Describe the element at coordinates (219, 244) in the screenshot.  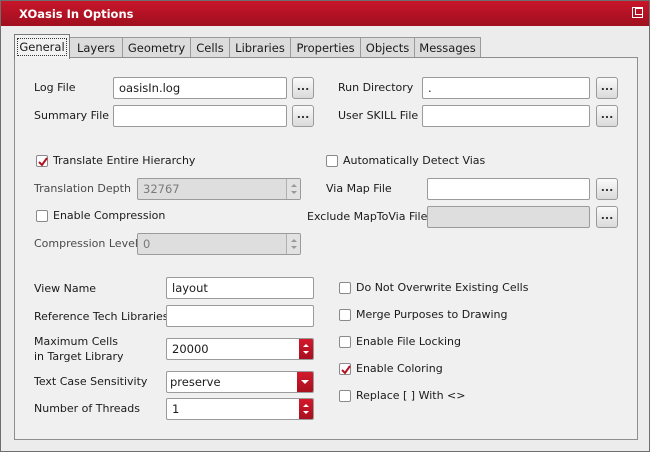
I see `compression-level-spinbox: 0` at that location.